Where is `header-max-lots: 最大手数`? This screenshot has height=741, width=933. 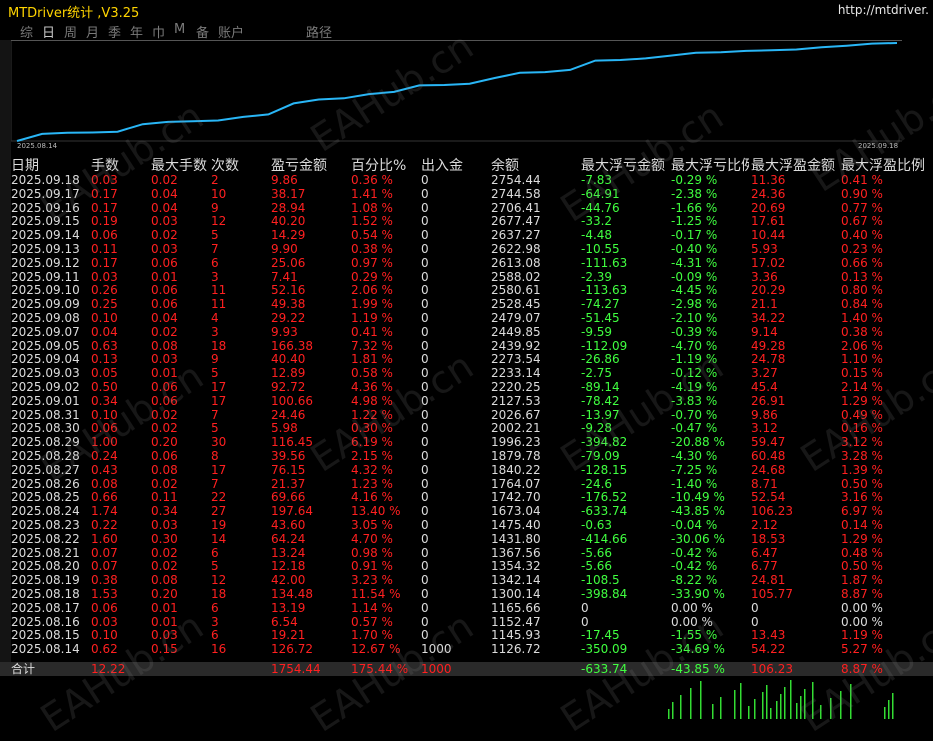 header-max-lots: 最大手数 is located at coordinates (182, 165).